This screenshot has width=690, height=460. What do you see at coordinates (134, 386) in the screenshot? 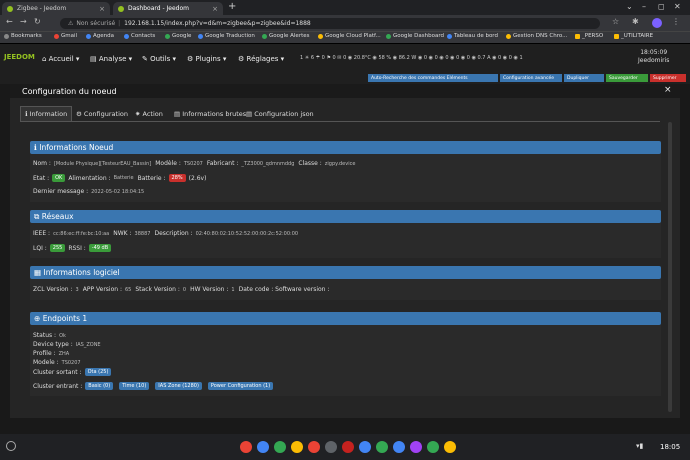
I see `cluster-badge: Time (10)` at bounding box center [134, 386].